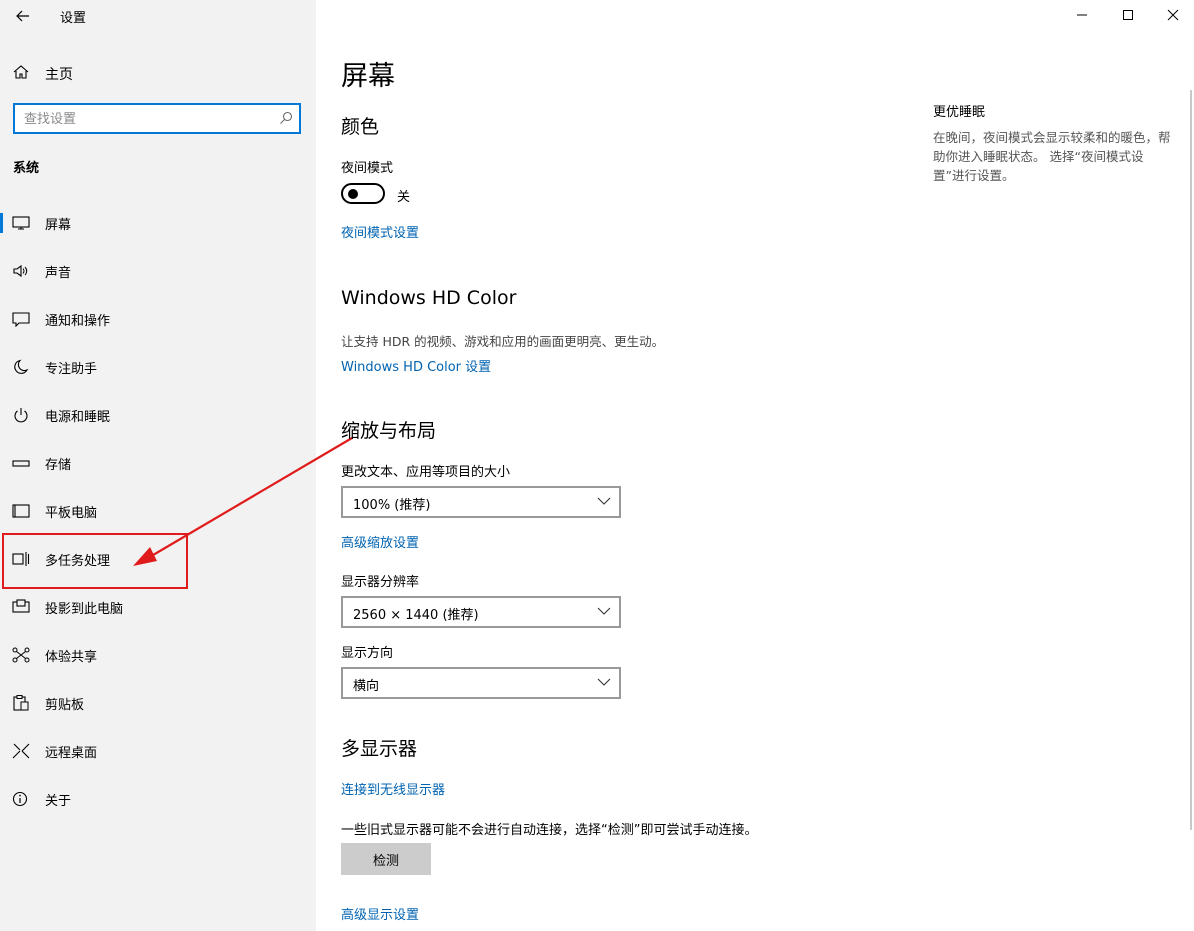  I want to click on clipboard-icon, so click(21, 703).